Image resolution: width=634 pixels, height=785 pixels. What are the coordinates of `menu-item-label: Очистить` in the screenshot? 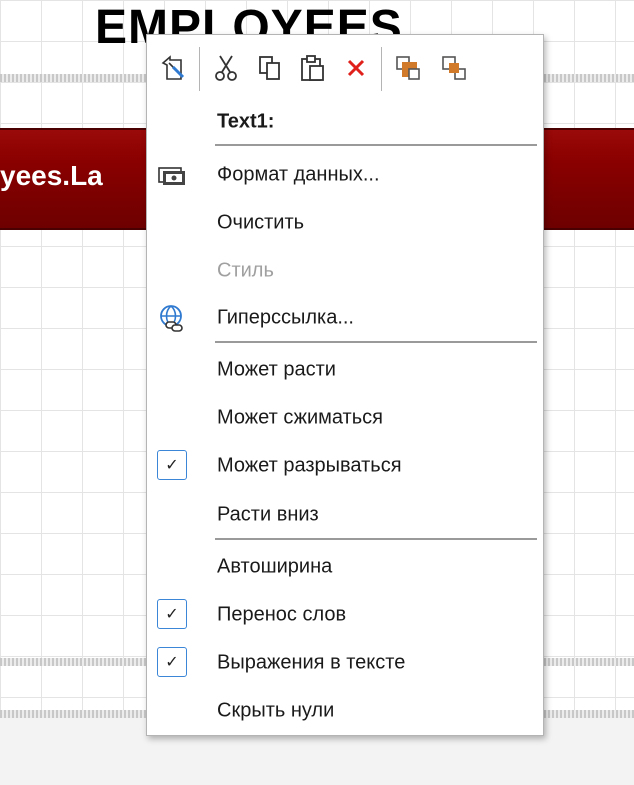 It's located at (261, 222).